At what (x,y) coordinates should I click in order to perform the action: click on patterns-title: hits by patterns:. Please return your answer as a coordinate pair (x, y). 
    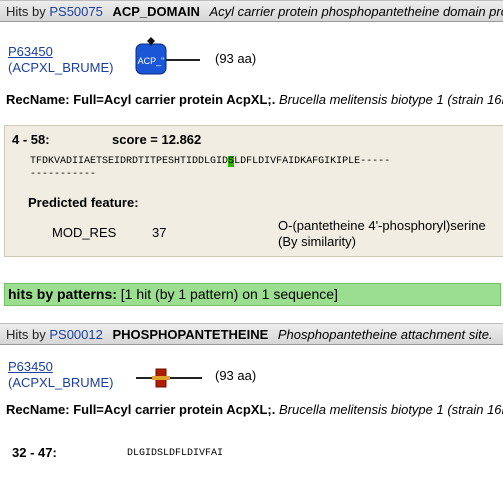
    Looking at the image, I should click on (62, 294).